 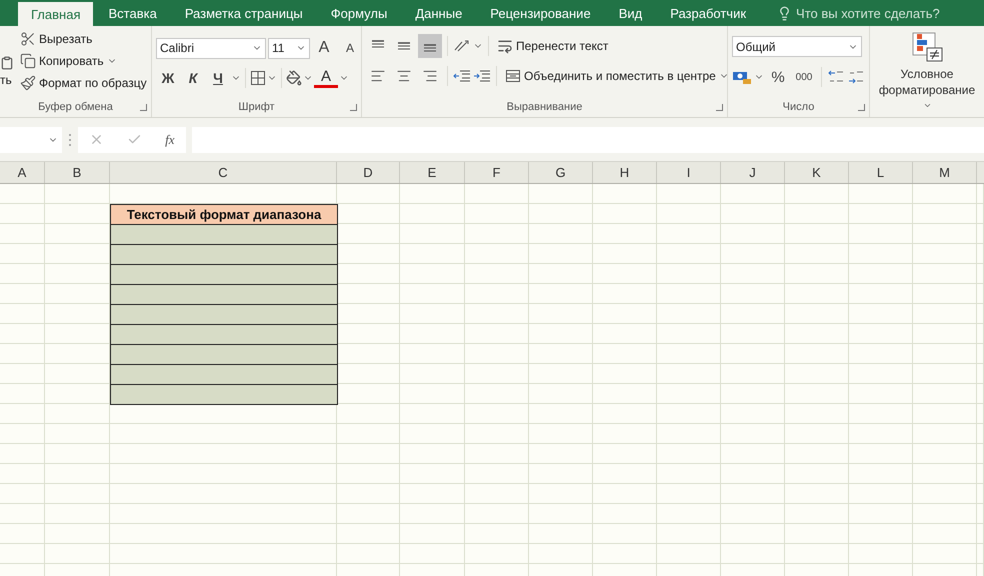 What do you see at coordinates (56, 14) in the screenshot?
I see `ribbon-tab: Главная` at bounding box center [56, 14].